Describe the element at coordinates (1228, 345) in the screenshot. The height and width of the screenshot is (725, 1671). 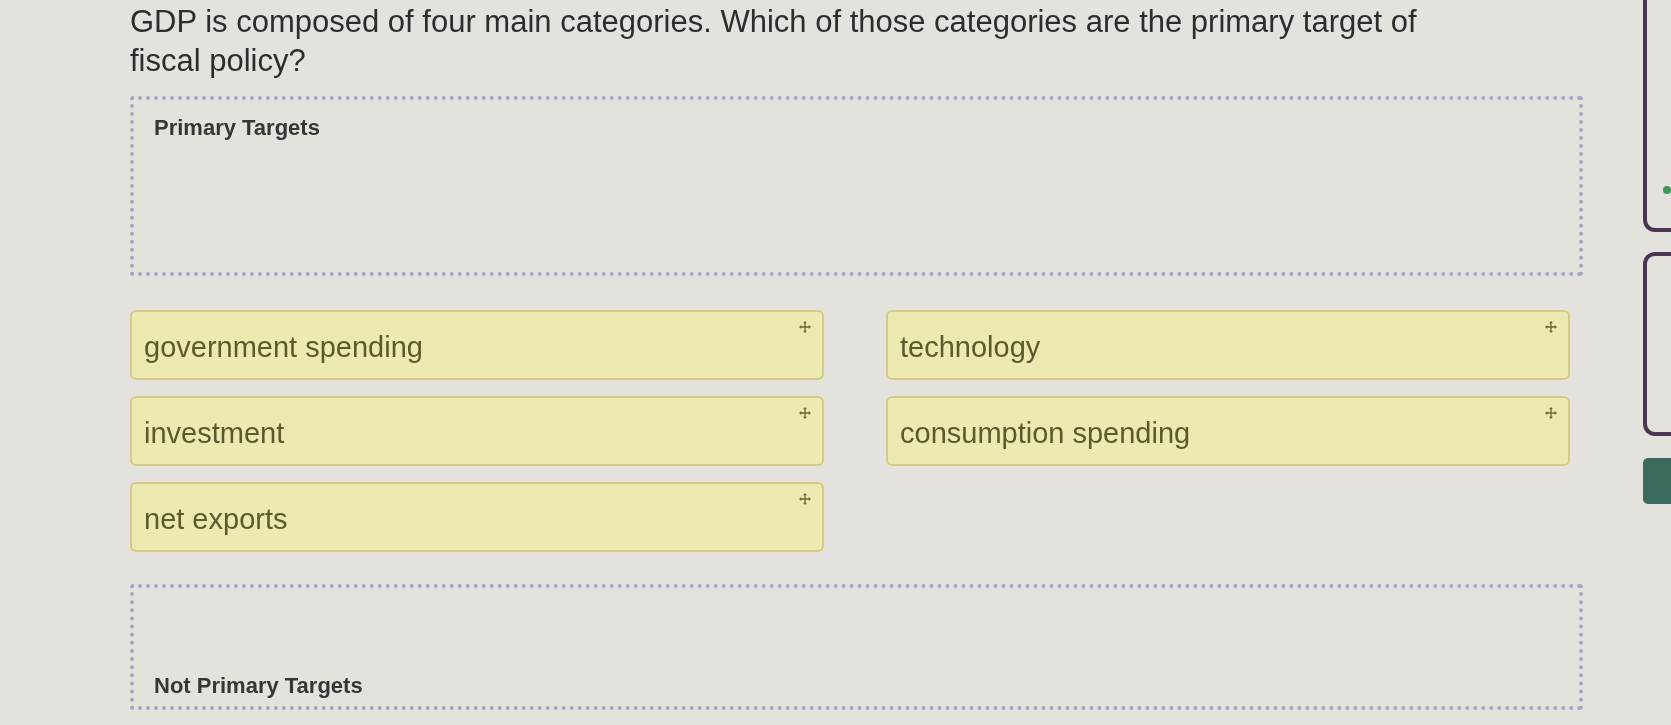
I see `answer-card: technology` at that location.